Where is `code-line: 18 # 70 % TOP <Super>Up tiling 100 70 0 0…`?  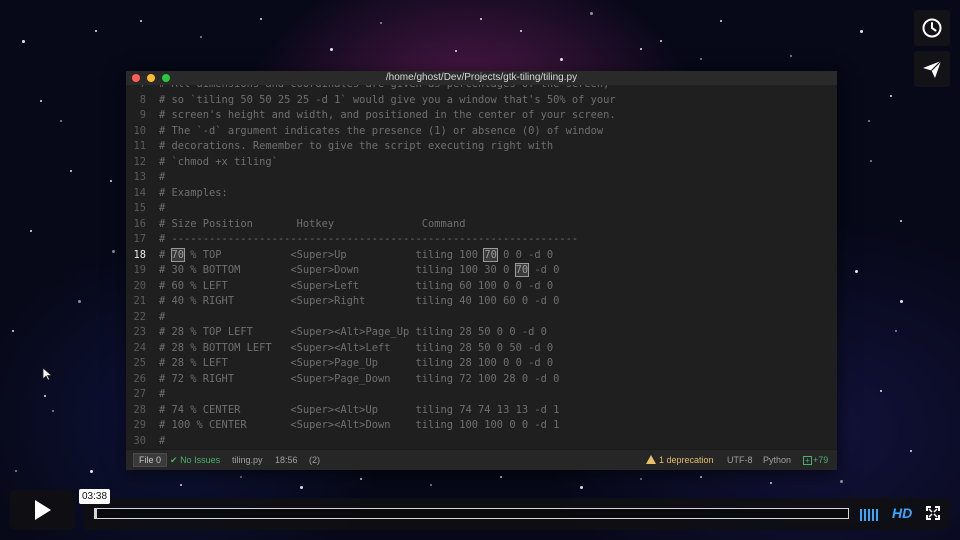 code-line: 18 # 70 % TOP <Super>Up tiling 100 70 0 0… is located at coordinates (481, 255).